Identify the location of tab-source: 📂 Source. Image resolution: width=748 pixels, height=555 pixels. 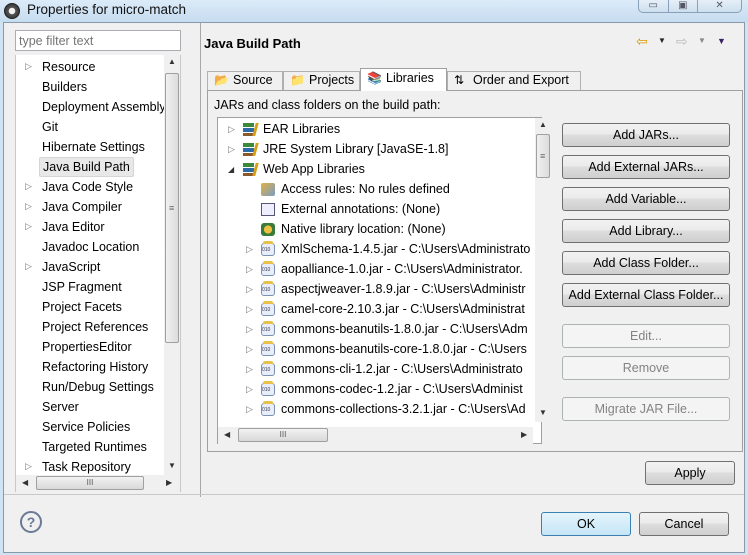
(245, 81).